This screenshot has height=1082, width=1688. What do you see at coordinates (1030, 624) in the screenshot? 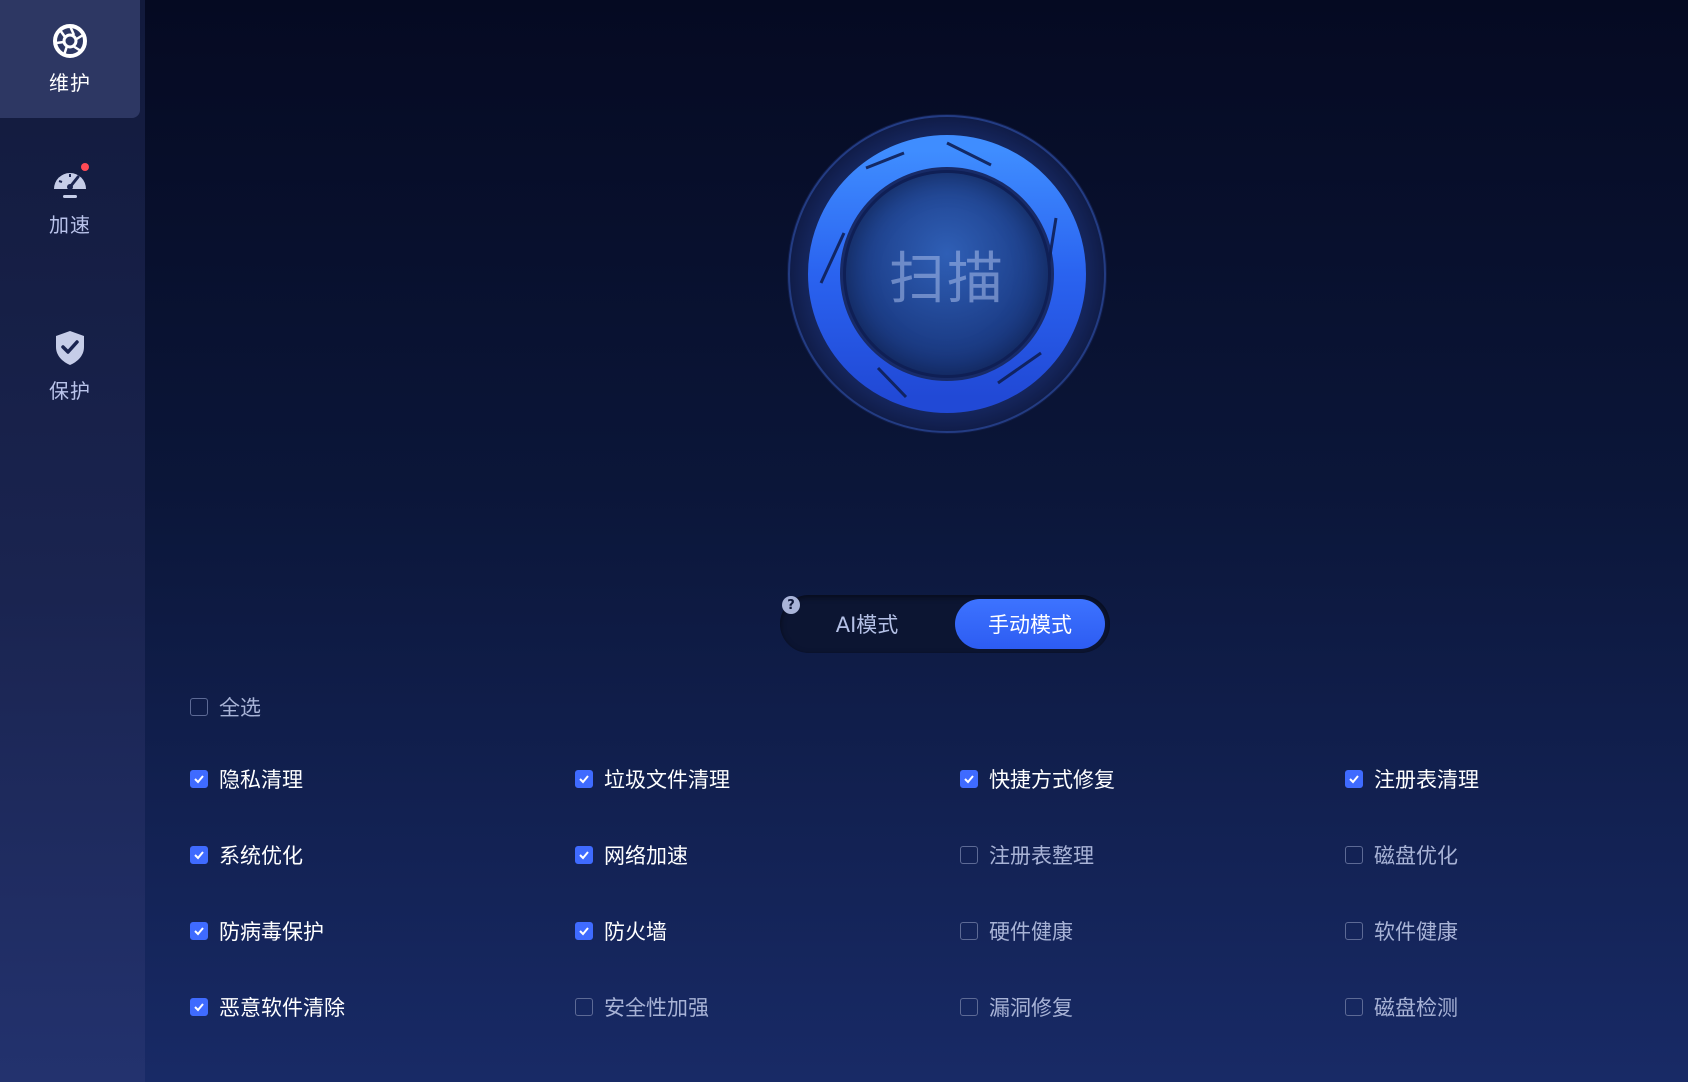
I see `manual-mode-button: 手动模式` at bounding box center [1030, 624].